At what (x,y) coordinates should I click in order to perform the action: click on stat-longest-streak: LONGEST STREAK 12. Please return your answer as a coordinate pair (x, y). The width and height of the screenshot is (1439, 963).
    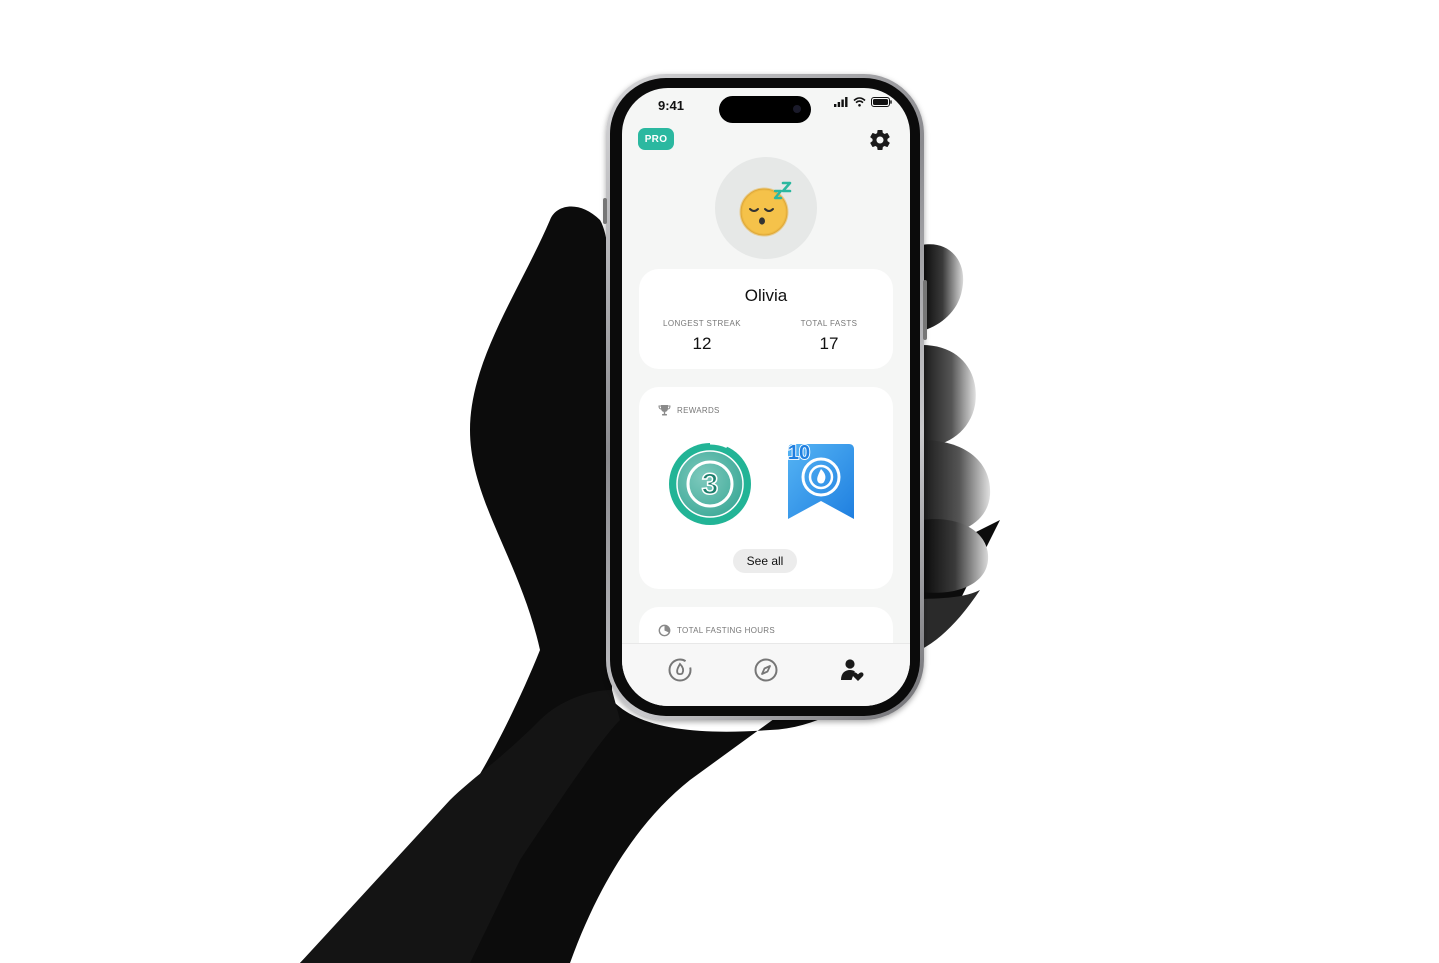
    Looking at the image, I should click on (702, 336).